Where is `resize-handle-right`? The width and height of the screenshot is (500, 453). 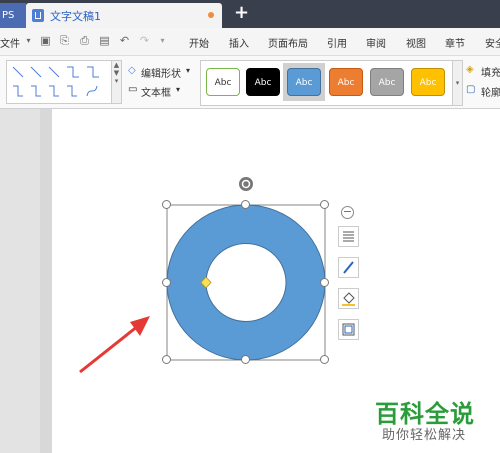 resize-handle-right is located at coordinates (324, 282).